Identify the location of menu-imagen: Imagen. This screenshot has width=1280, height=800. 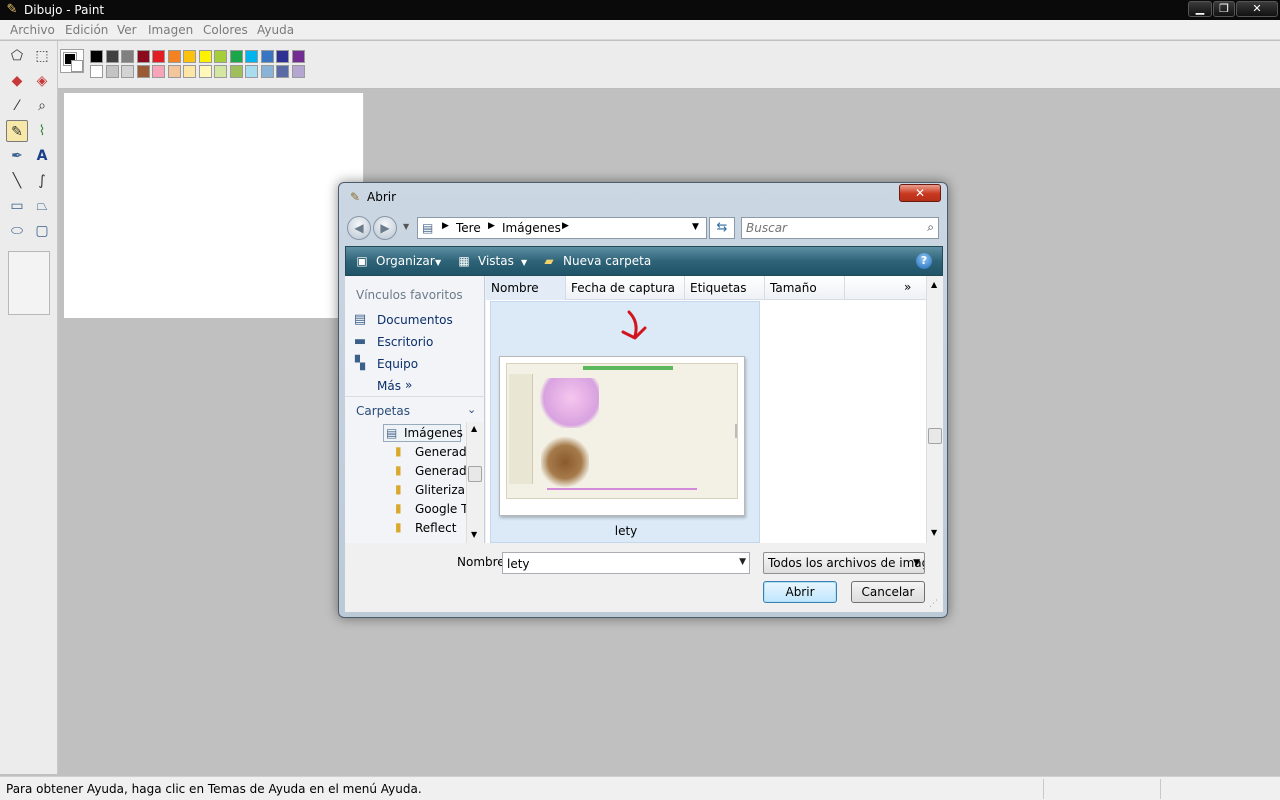
(170, 30).